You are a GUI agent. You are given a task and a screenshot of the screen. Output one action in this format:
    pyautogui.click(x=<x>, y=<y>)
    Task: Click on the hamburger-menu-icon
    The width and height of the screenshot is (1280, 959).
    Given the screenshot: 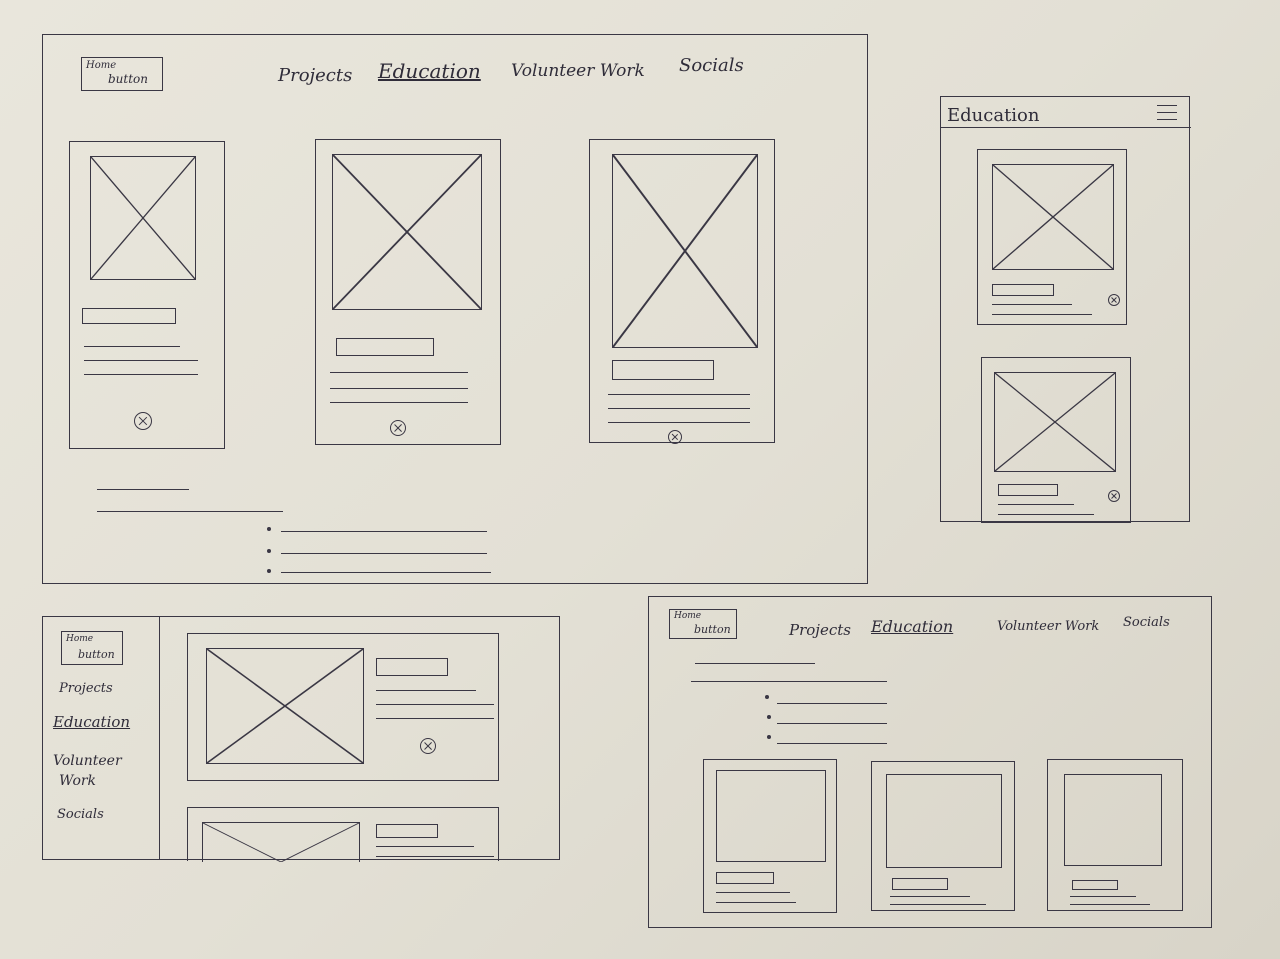 What is the action you would take?
    pyautogui.click(x=1167, y=115)
    